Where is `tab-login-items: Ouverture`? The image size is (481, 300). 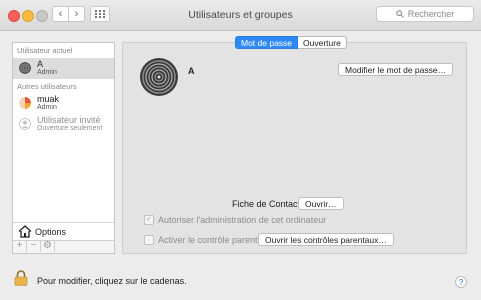
tab-login-items: Ouverture is located at coordinates (322, 42).